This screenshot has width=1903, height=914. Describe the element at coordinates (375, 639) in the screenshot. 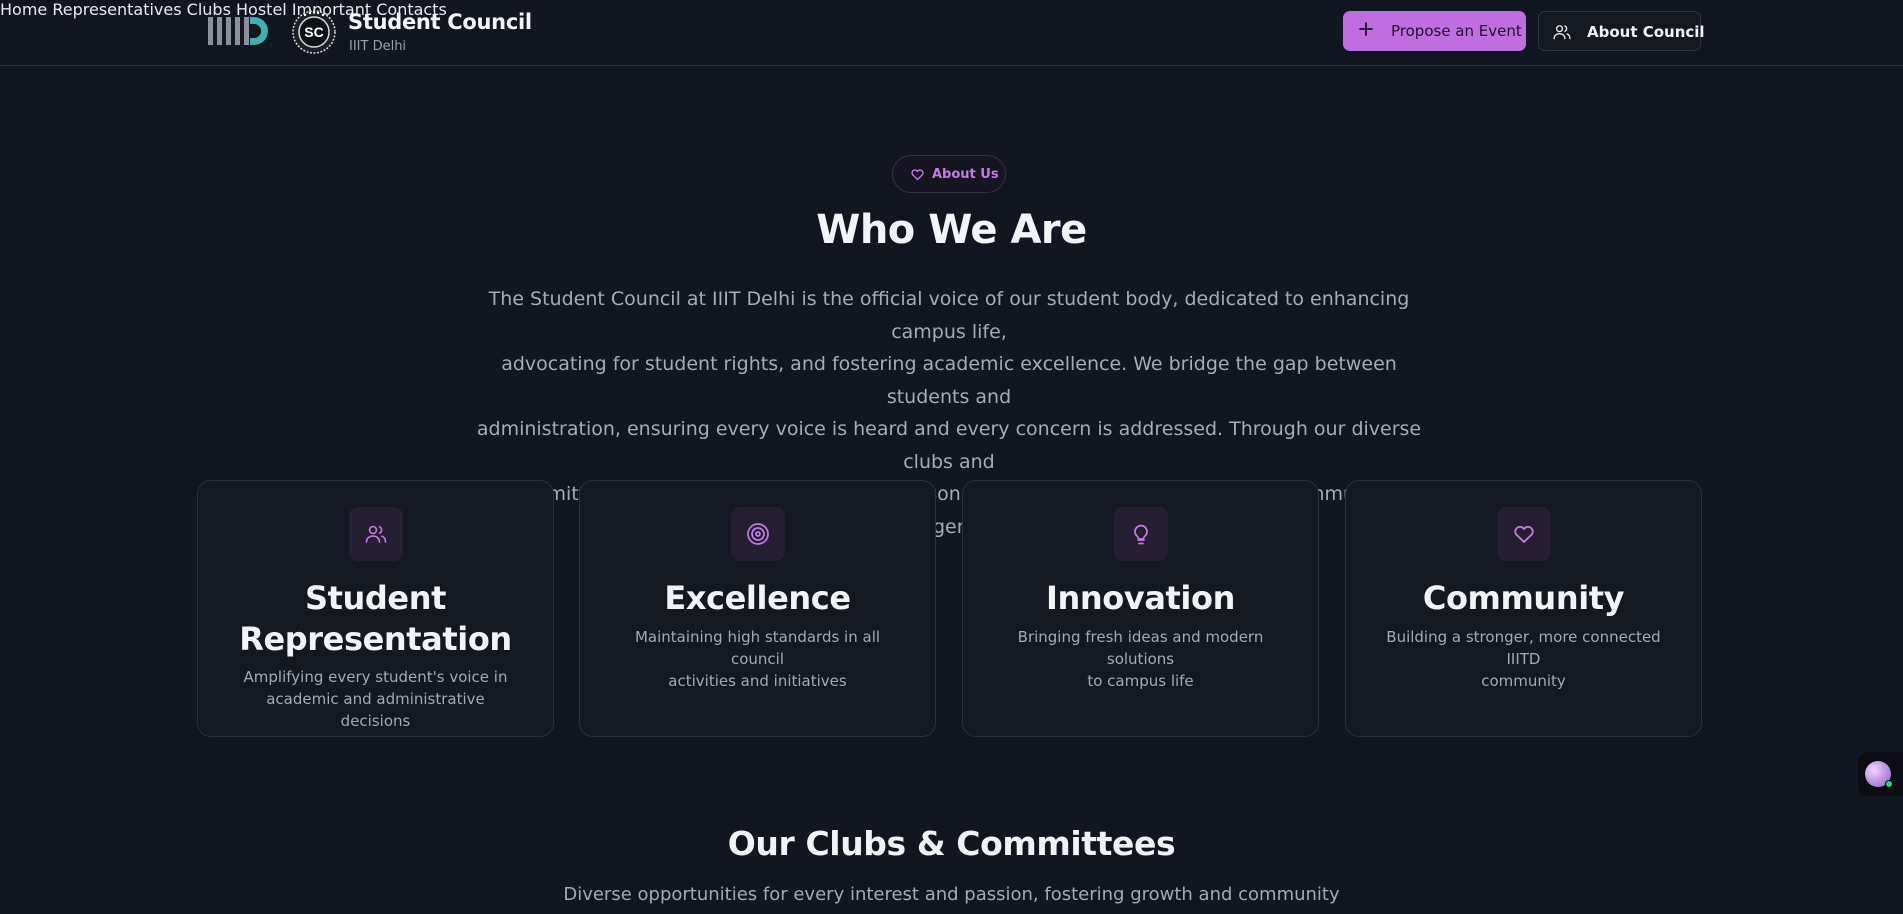

I see `card-title-line: Representation` at that location.